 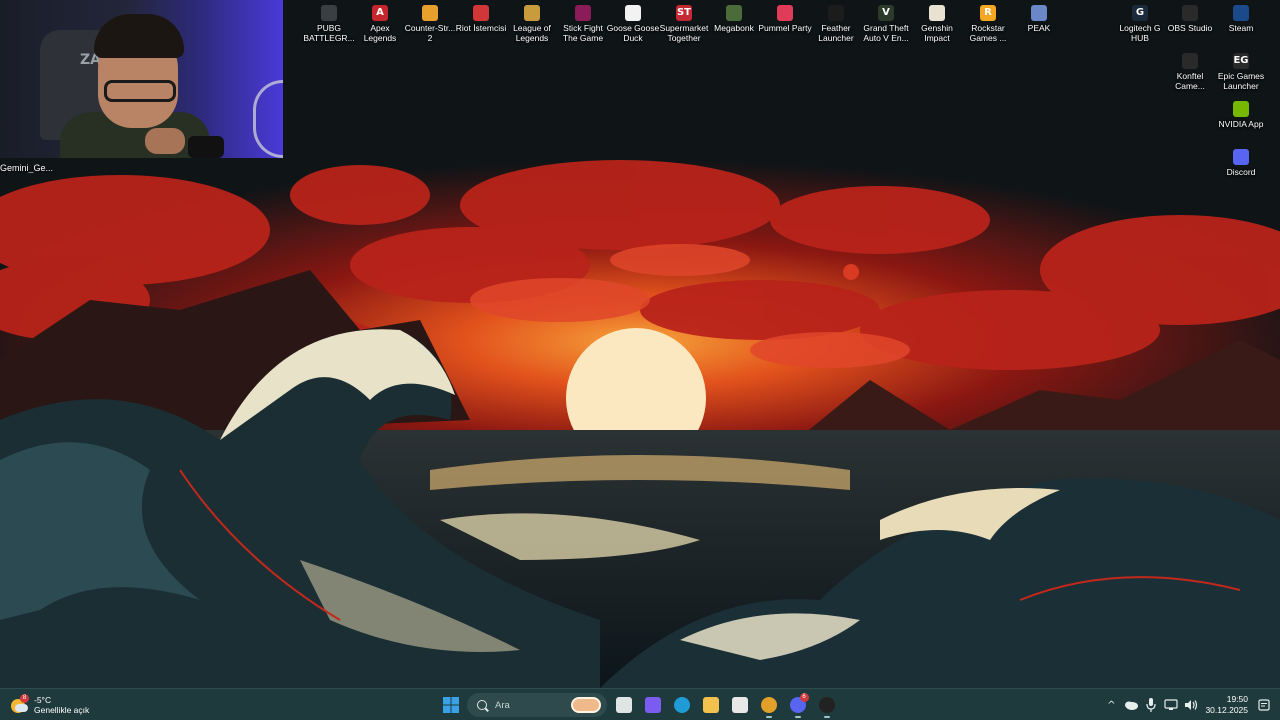 What do you see at coordinates (24, 698) in the screenshot?
I see `weather-badge: 8` at bounding box center [24, 698].